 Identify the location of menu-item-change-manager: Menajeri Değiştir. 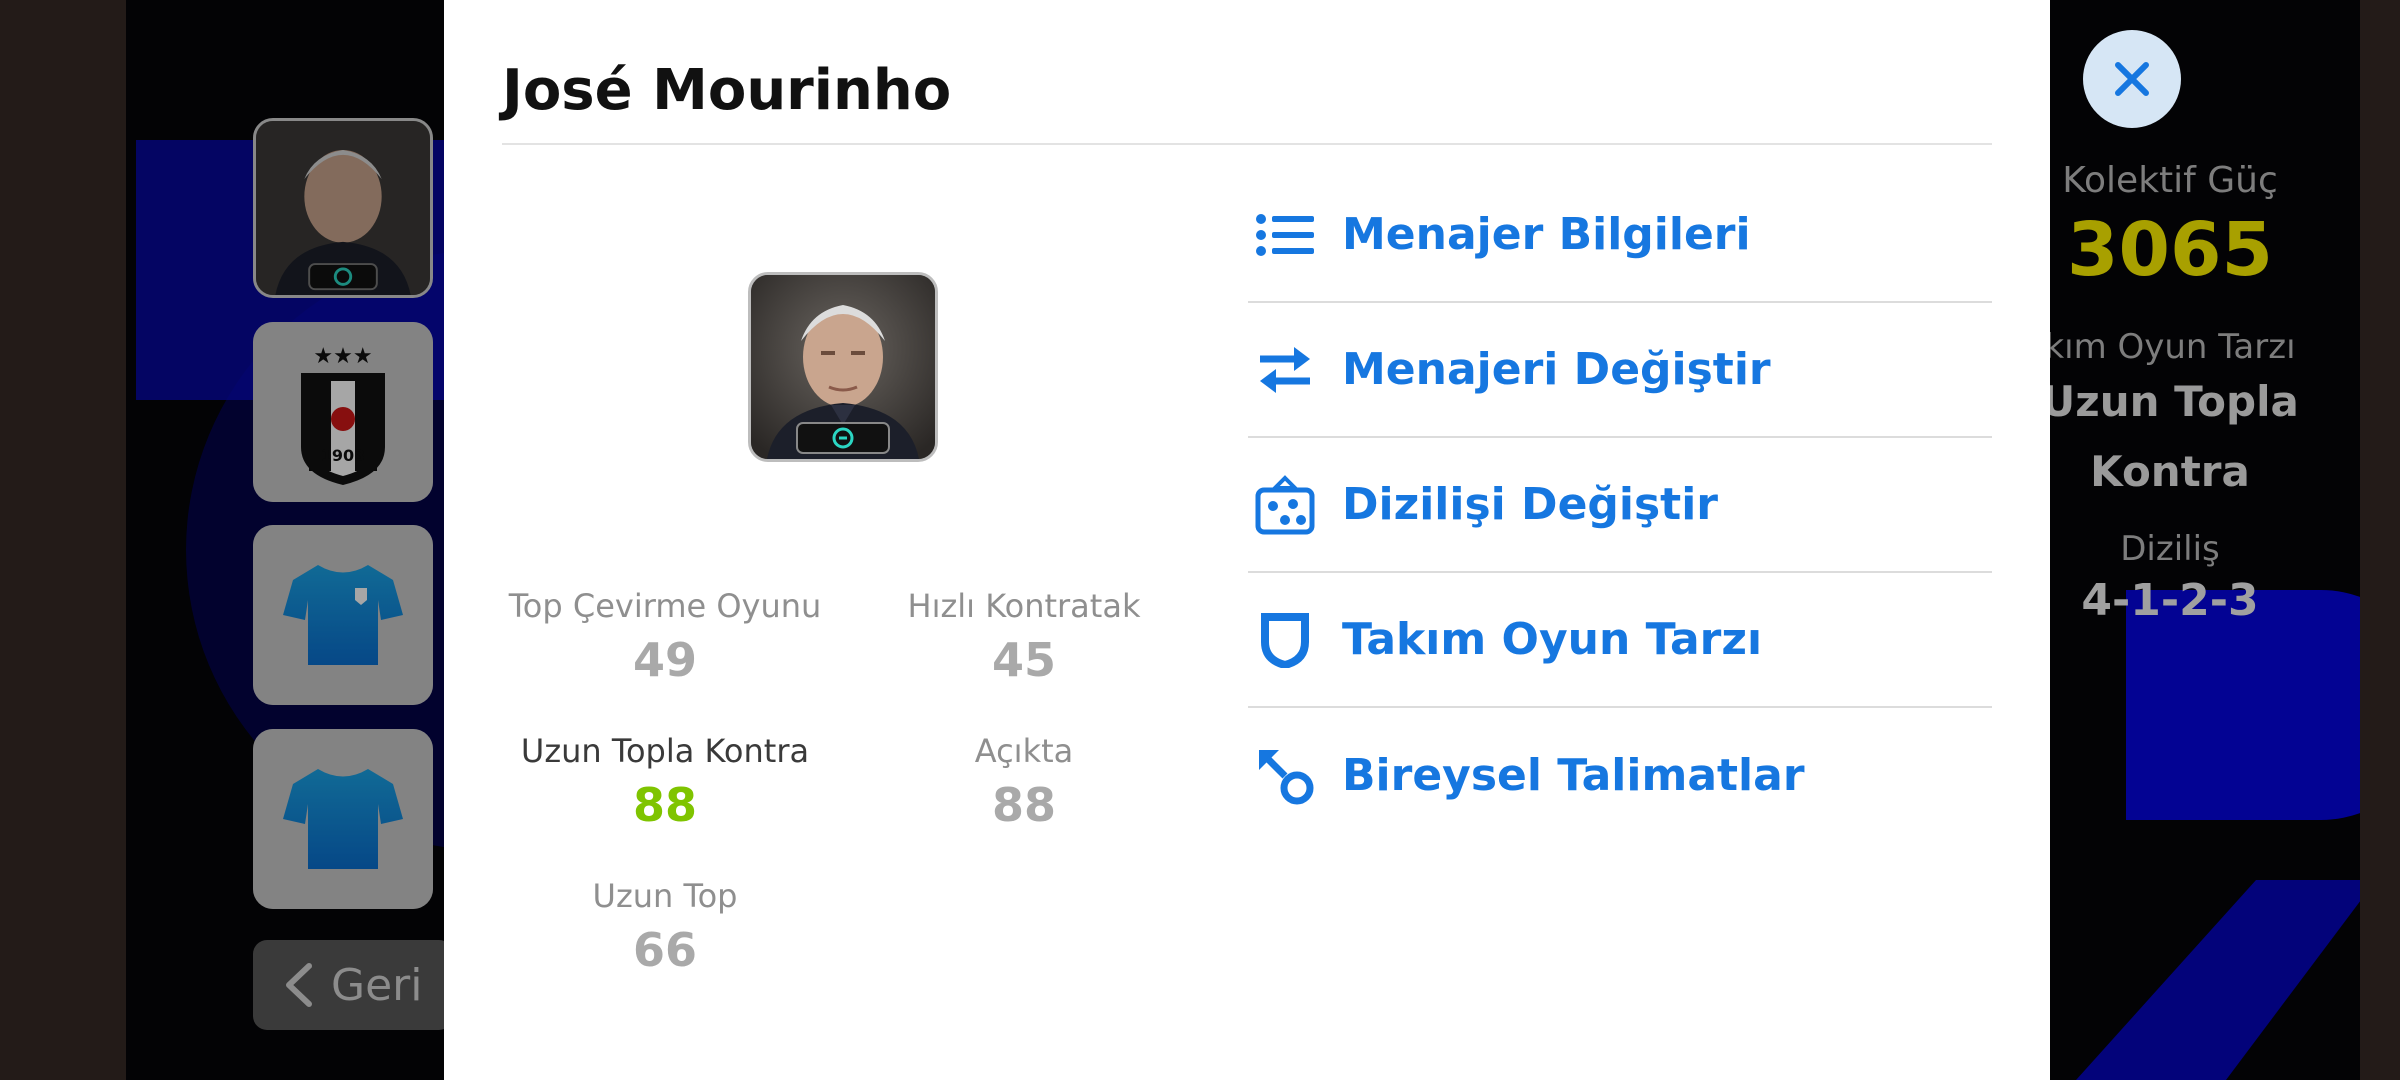
(1620, 370).